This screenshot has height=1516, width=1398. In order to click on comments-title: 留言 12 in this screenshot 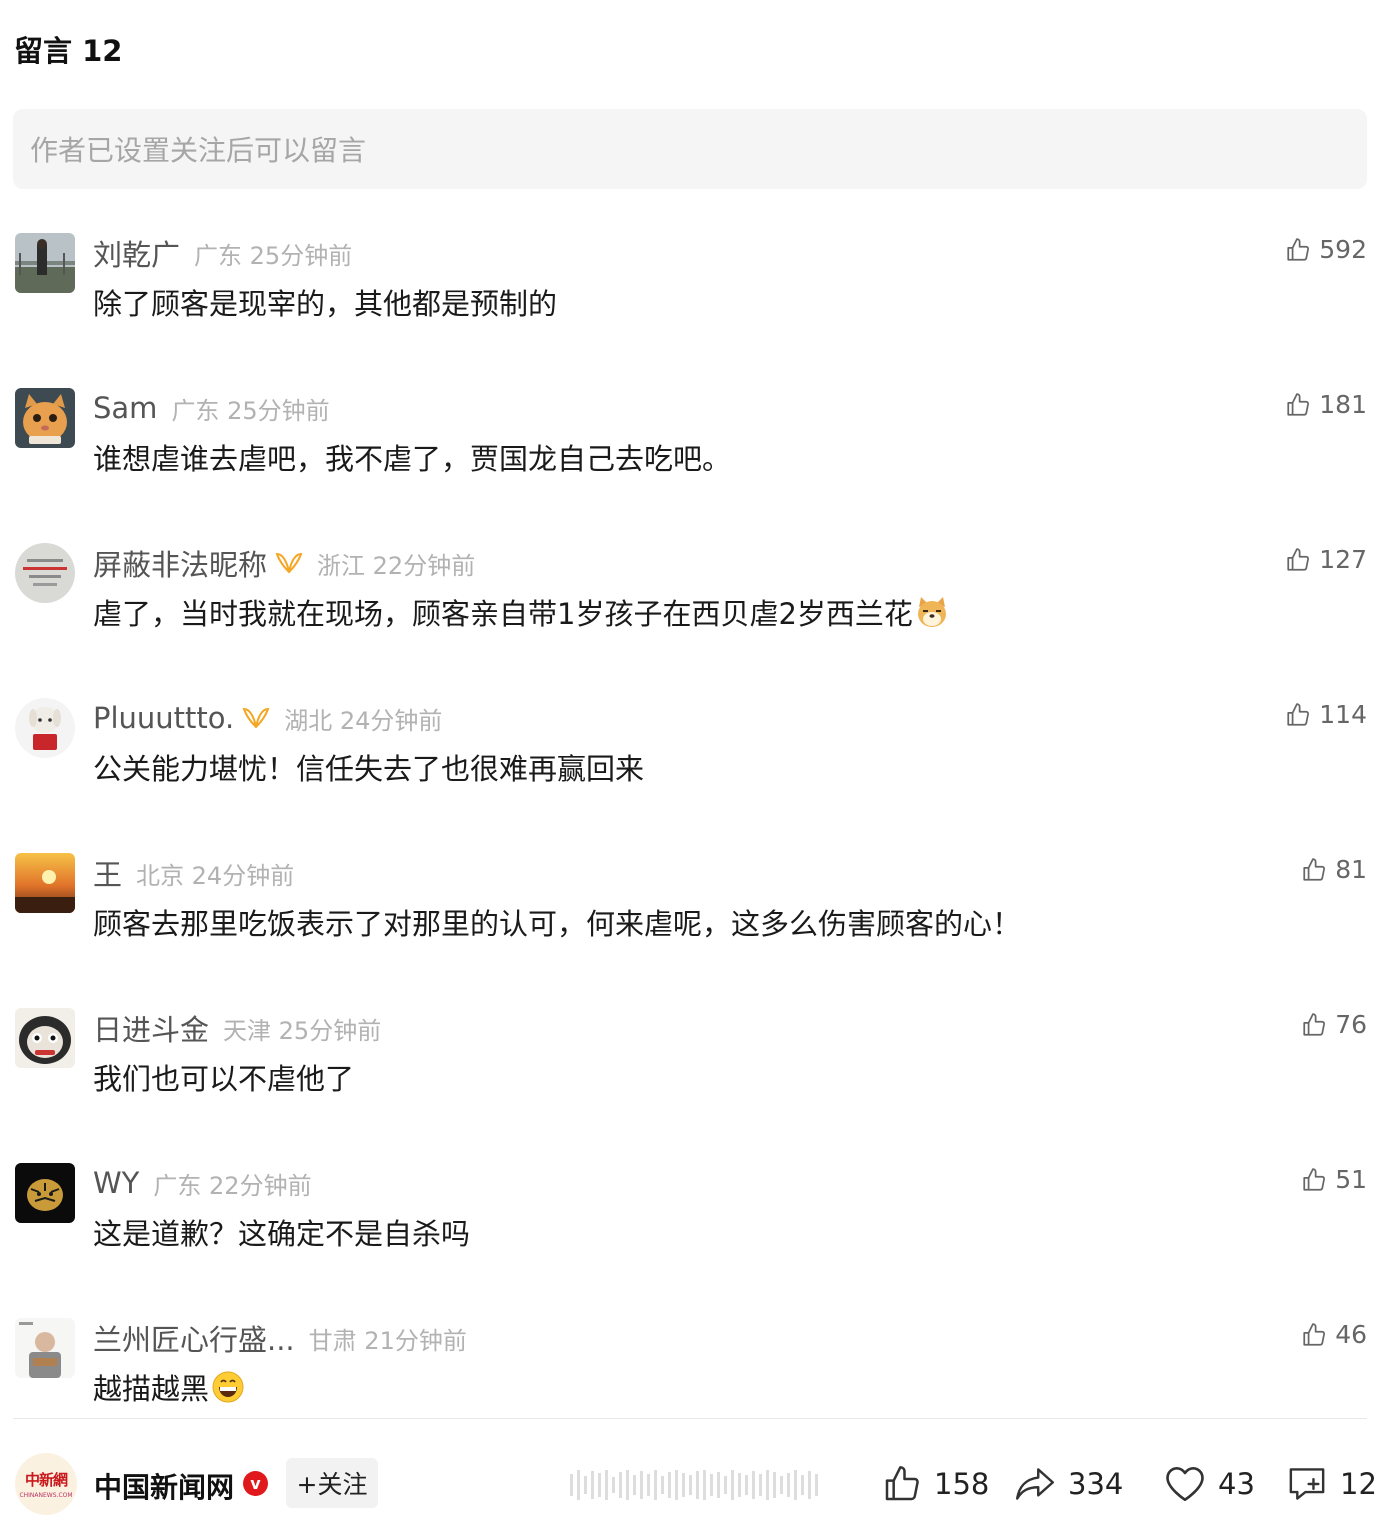, I will do `click(68, 51)`.